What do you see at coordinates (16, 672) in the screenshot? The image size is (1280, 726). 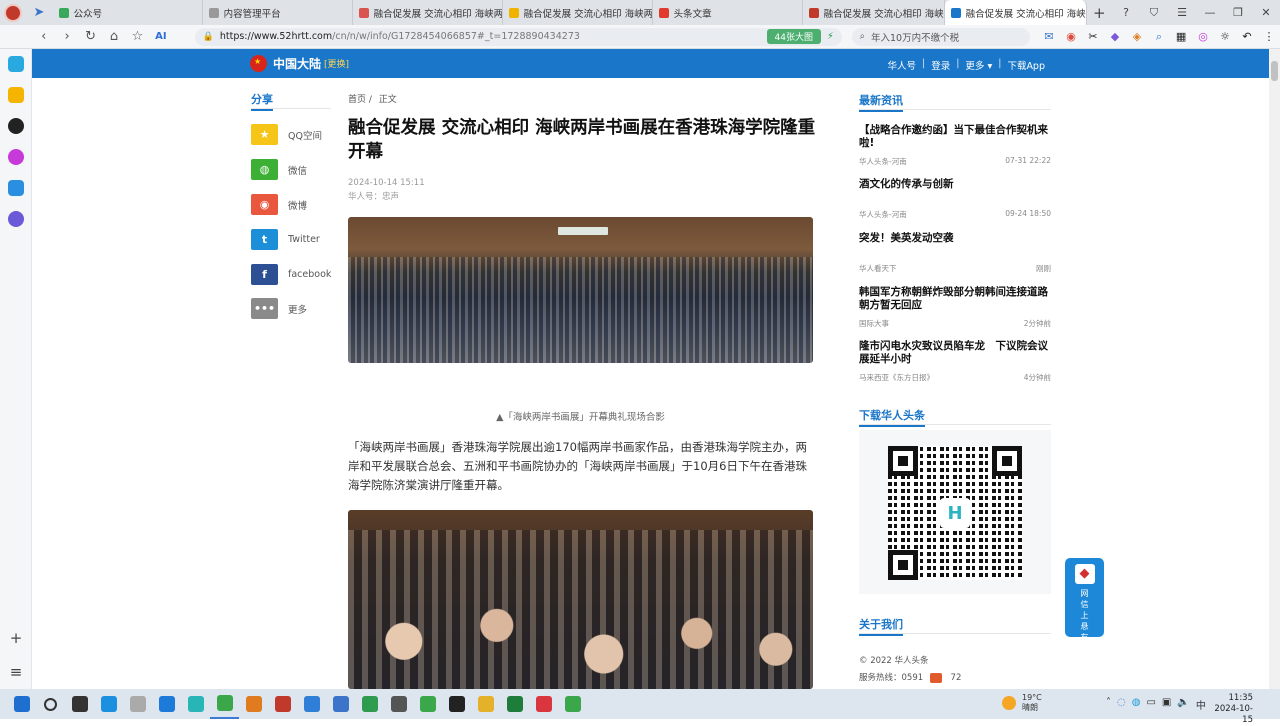 I see `sidebar-menu-icon: ≡` at bounding box center [16, 672].